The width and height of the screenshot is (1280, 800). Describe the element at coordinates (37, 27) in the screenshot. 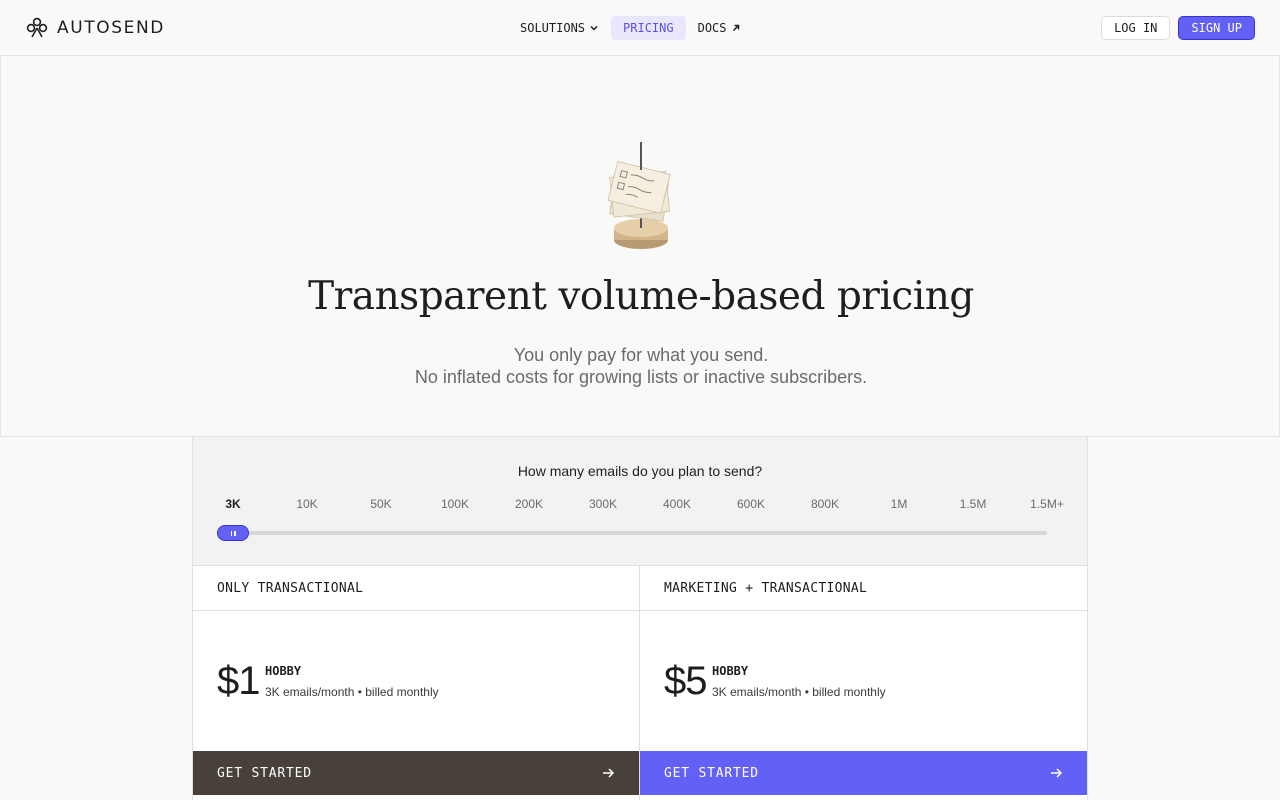

I see `autosend-logo-icon` at that location.